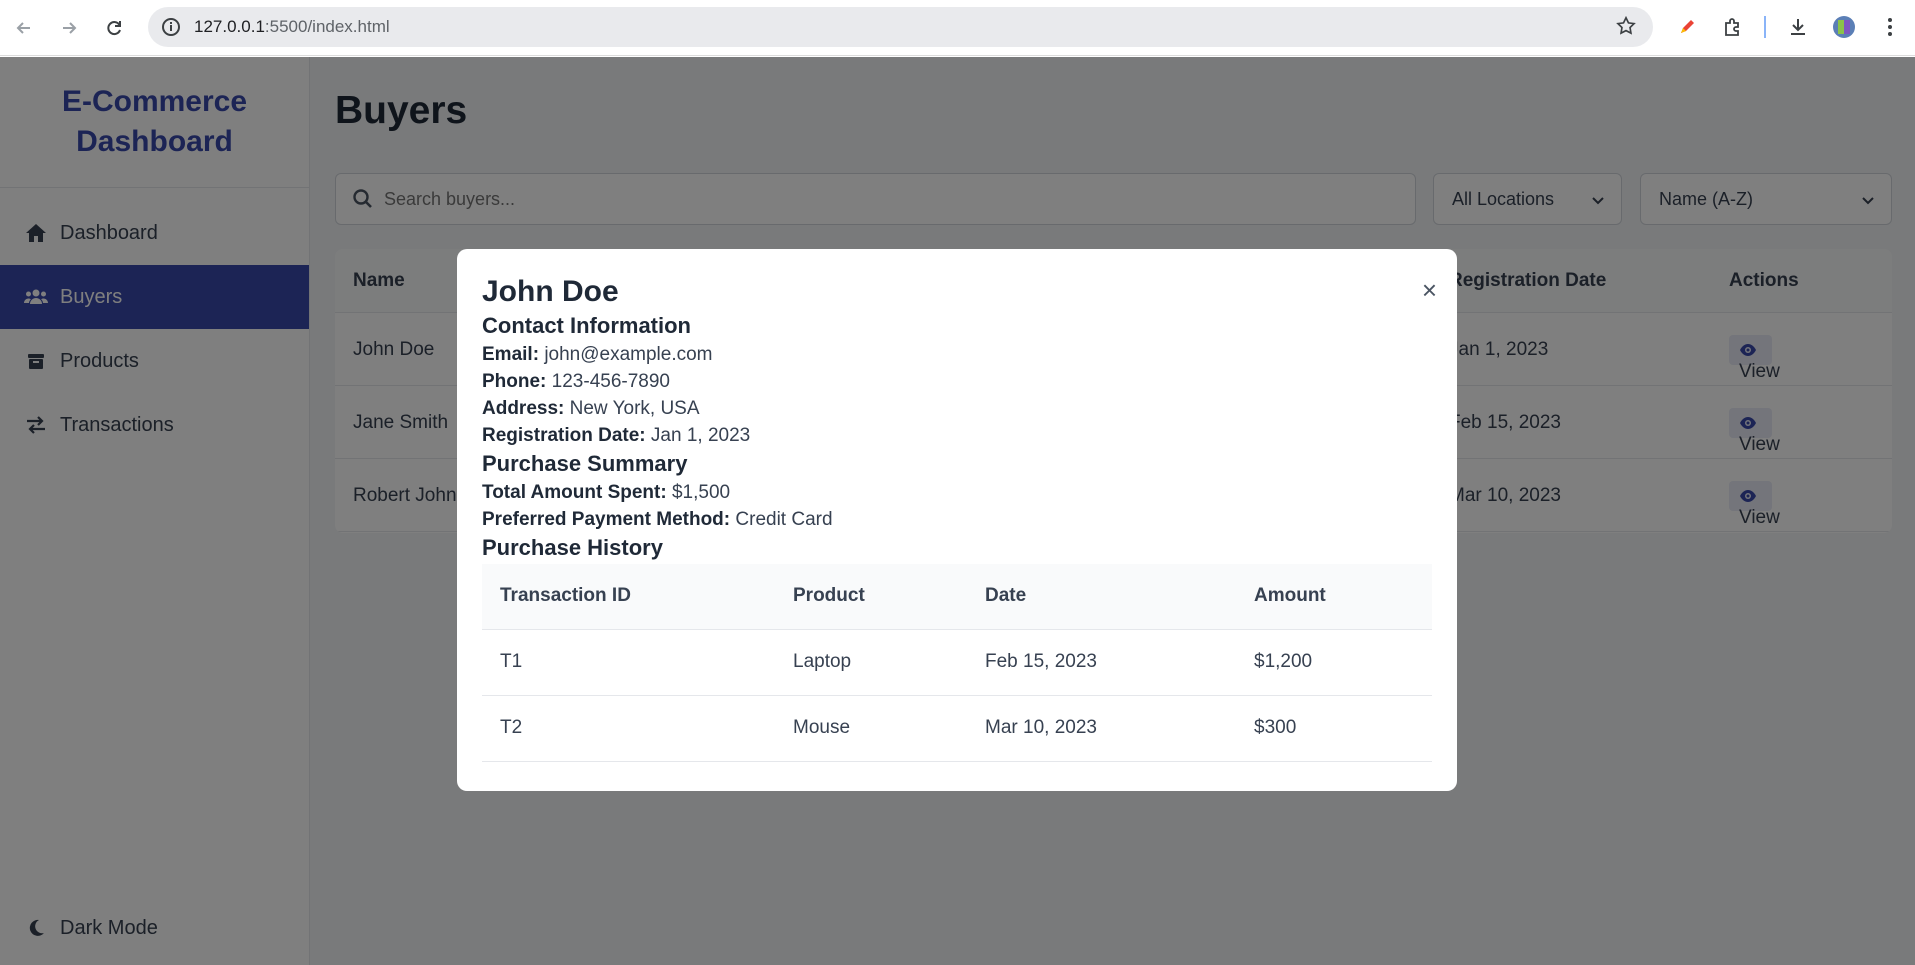 The image size is (1915, 965). I want to click on extension-pen-icon, so click(1687, 27).